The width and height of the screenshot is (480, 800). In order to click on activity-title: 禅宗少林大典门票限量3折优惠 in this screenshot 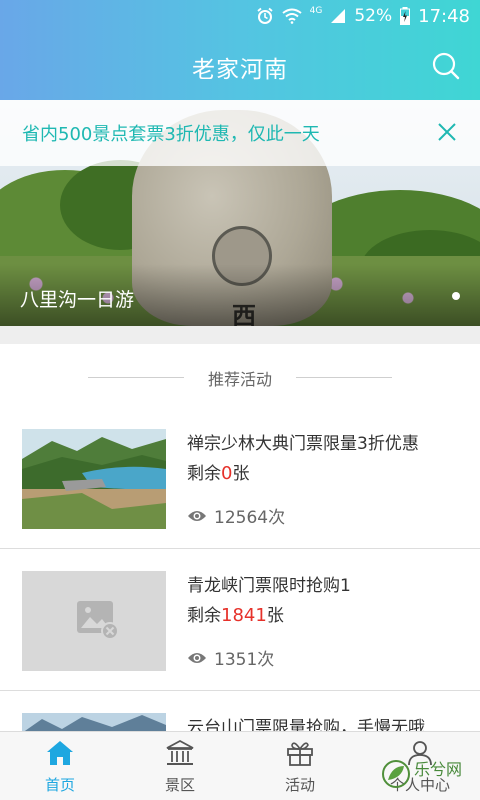, I will do `click(303, 444)`.